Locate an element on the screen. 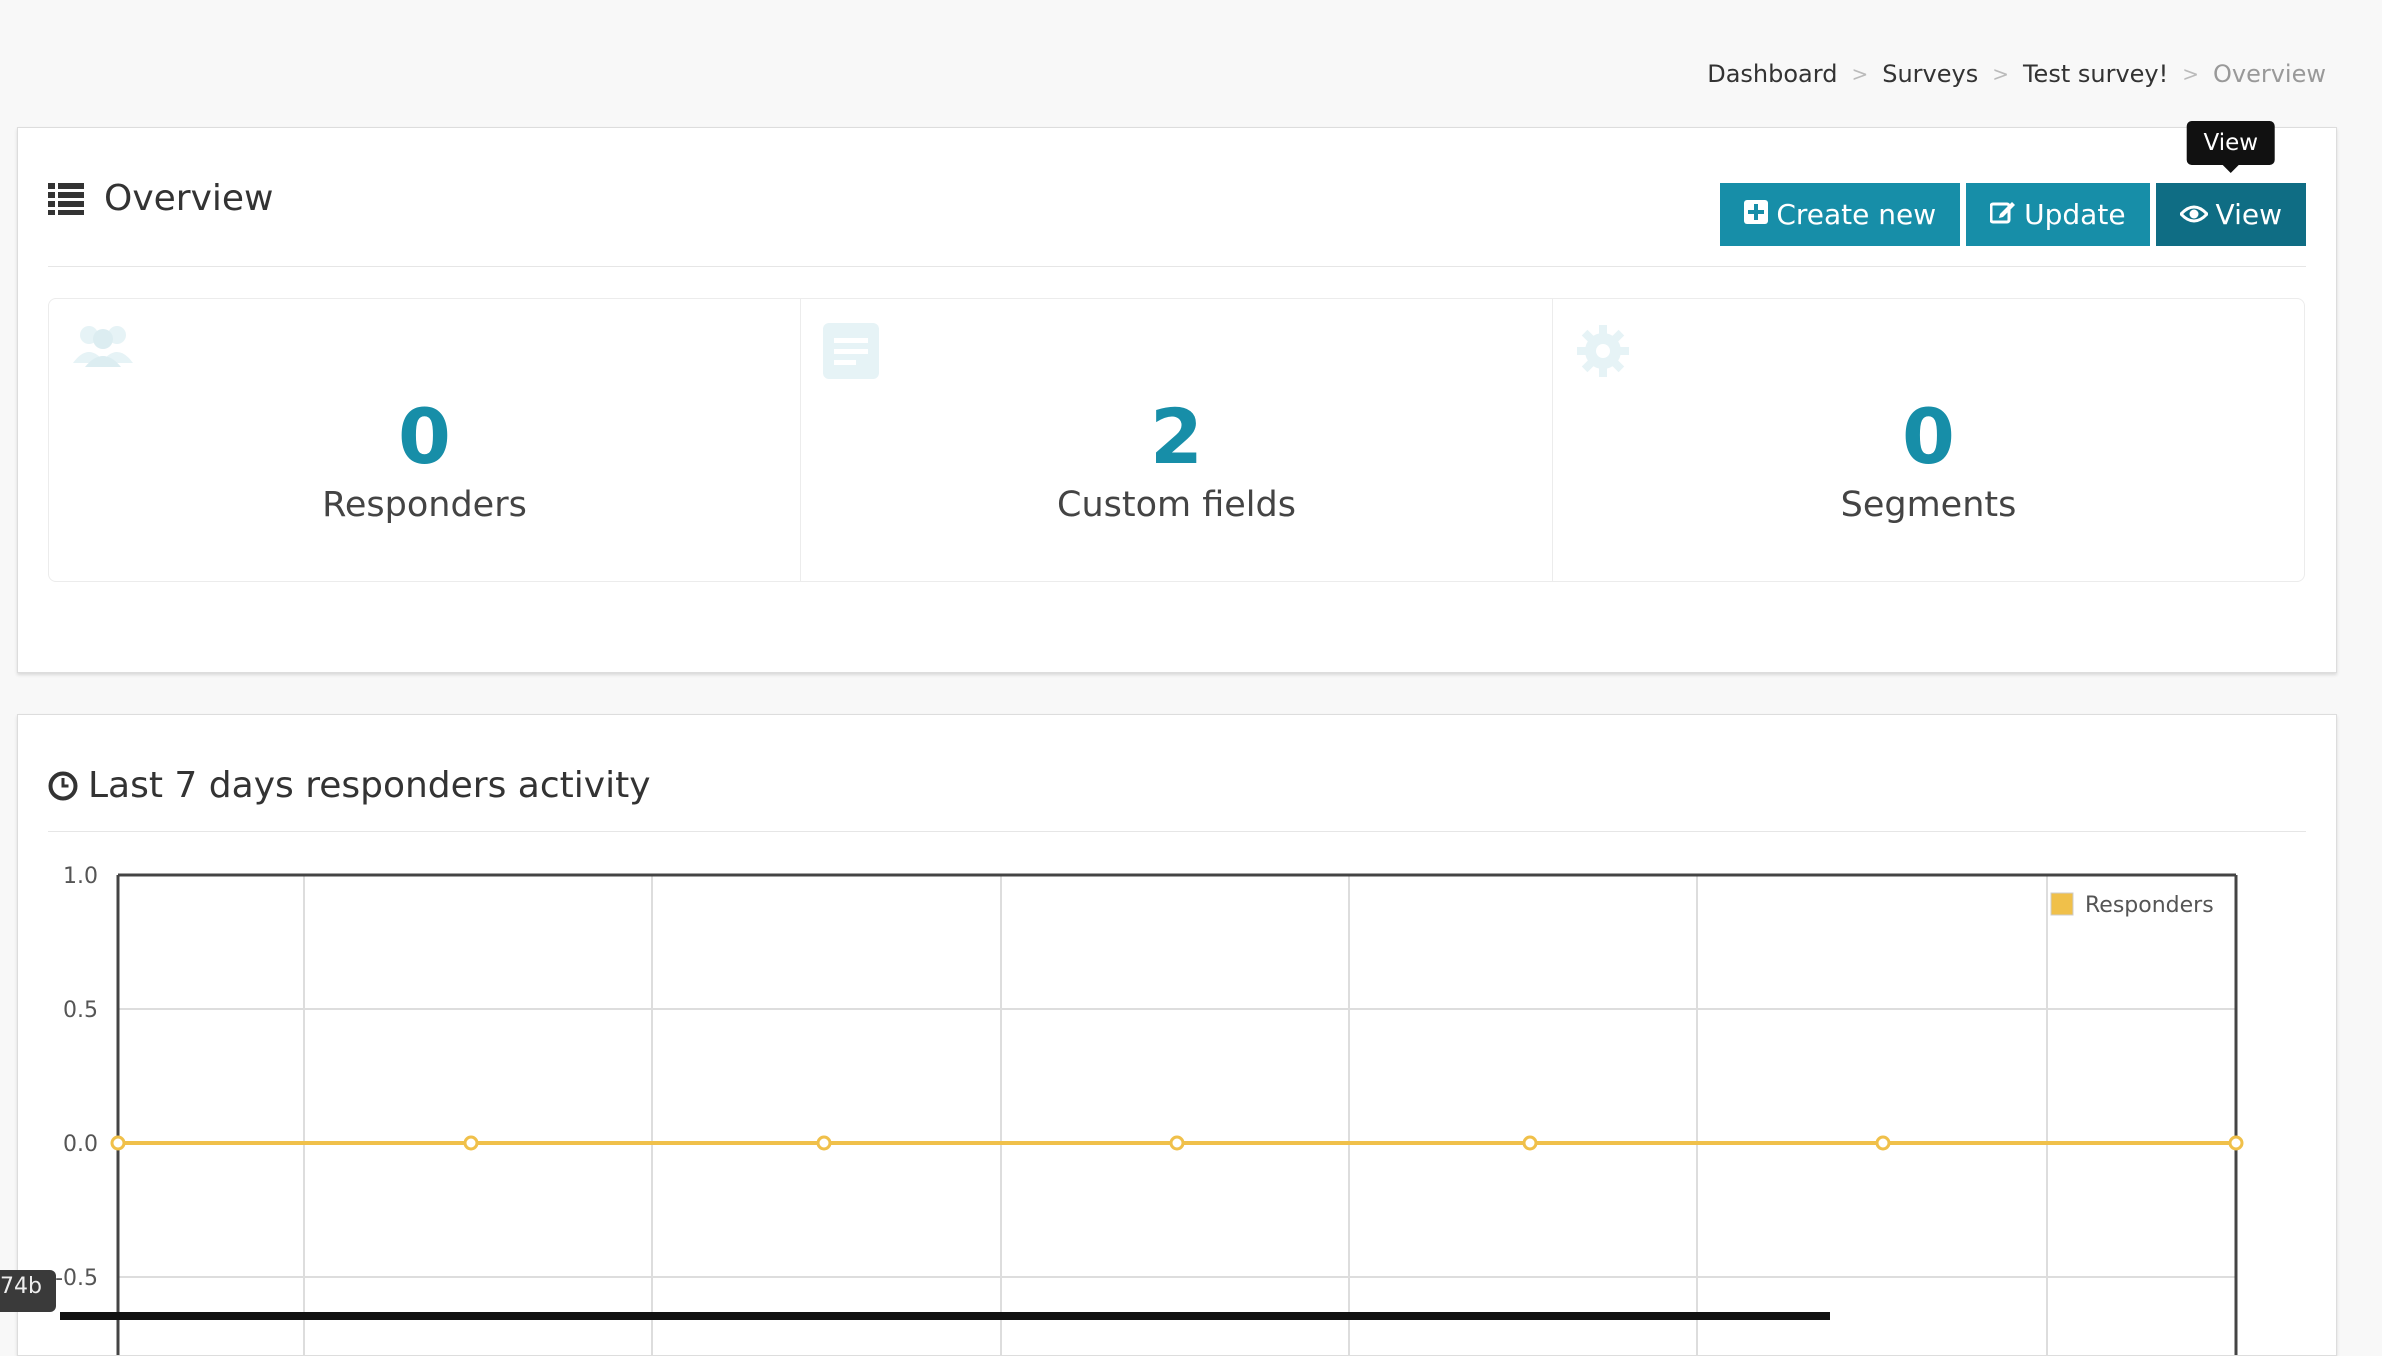 The image size is (2382, 1356). breadcrumb-test-survey: Test survey! is located at coordinates (2095, 74).